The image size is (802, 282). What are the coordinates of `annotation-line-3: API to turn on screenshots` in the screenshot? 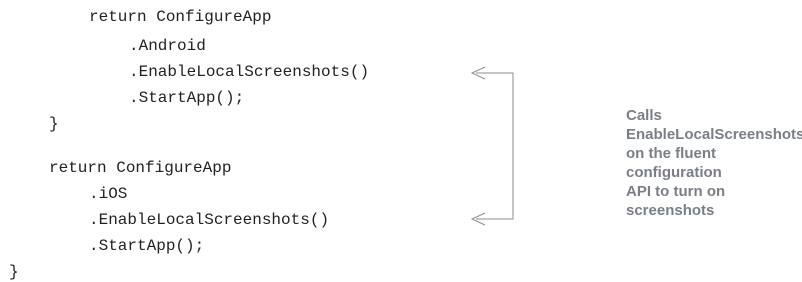 It's located at (676, 201).